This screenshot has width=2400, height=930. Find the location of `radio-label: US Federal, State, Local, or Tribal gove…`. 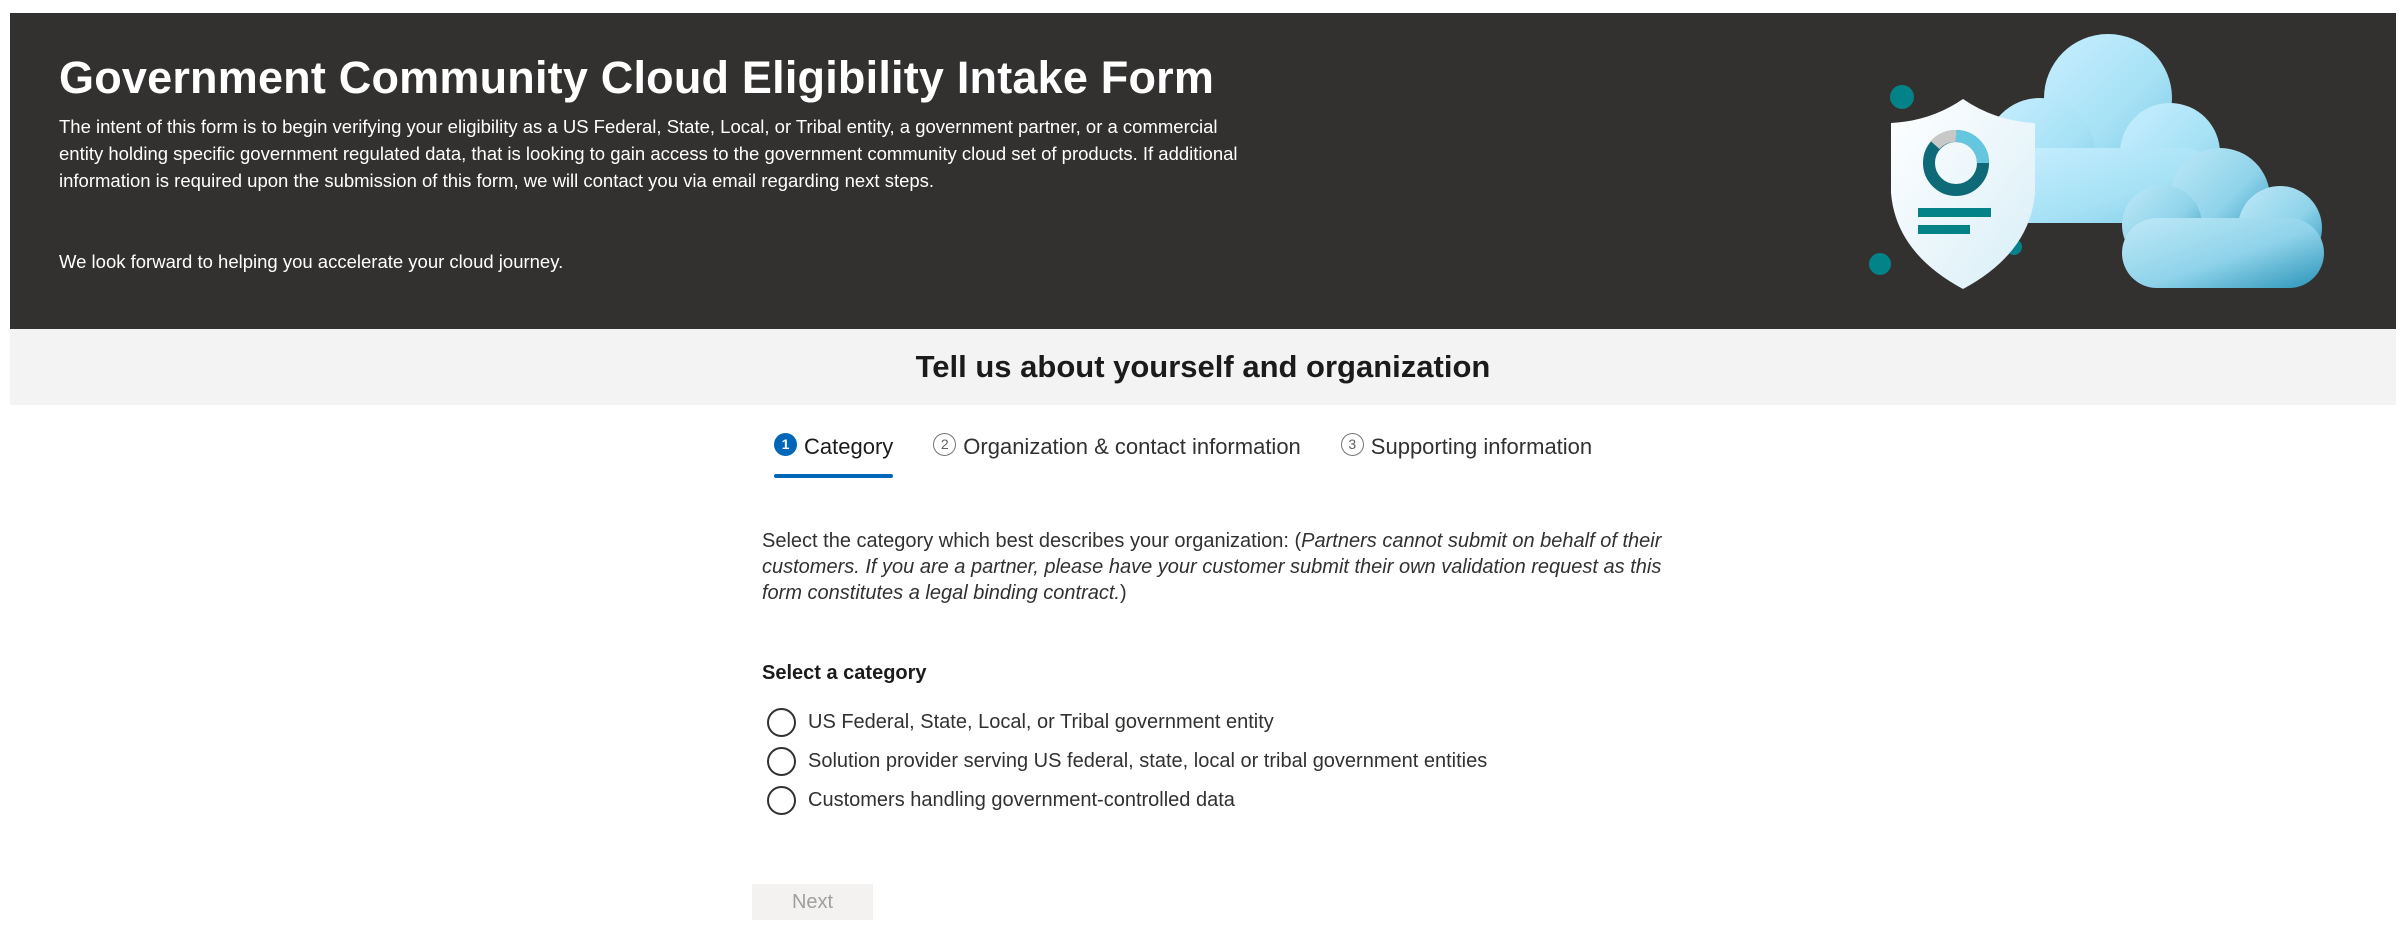

radio-label: US Federal, State, Local, or Tribal gove… is located at coordinates (1041, 721).